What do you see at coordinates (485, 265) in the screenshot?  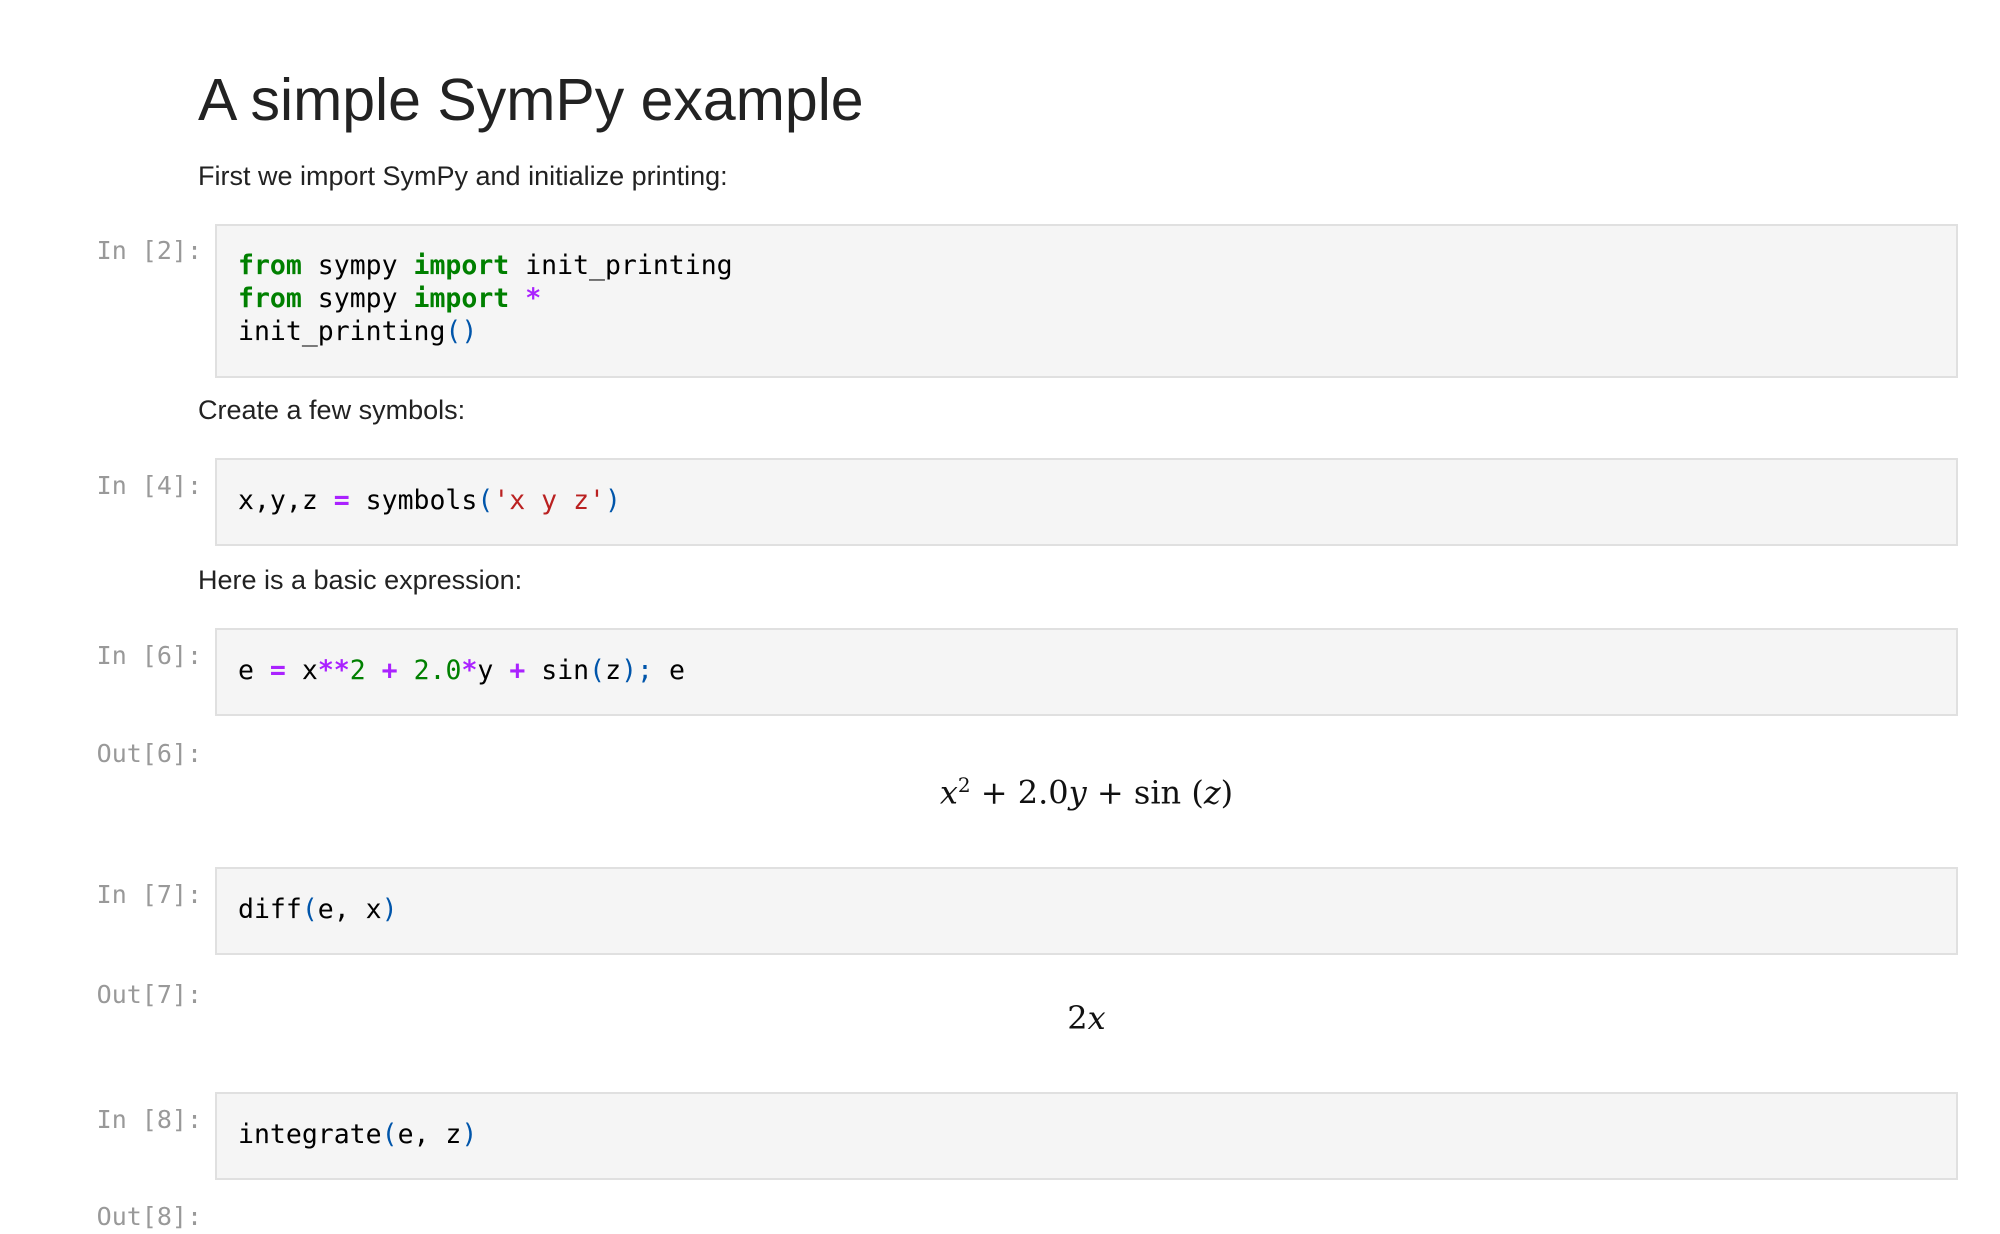 I see `code-line: from sympy import init_printing` at bounding box center [485, 265].